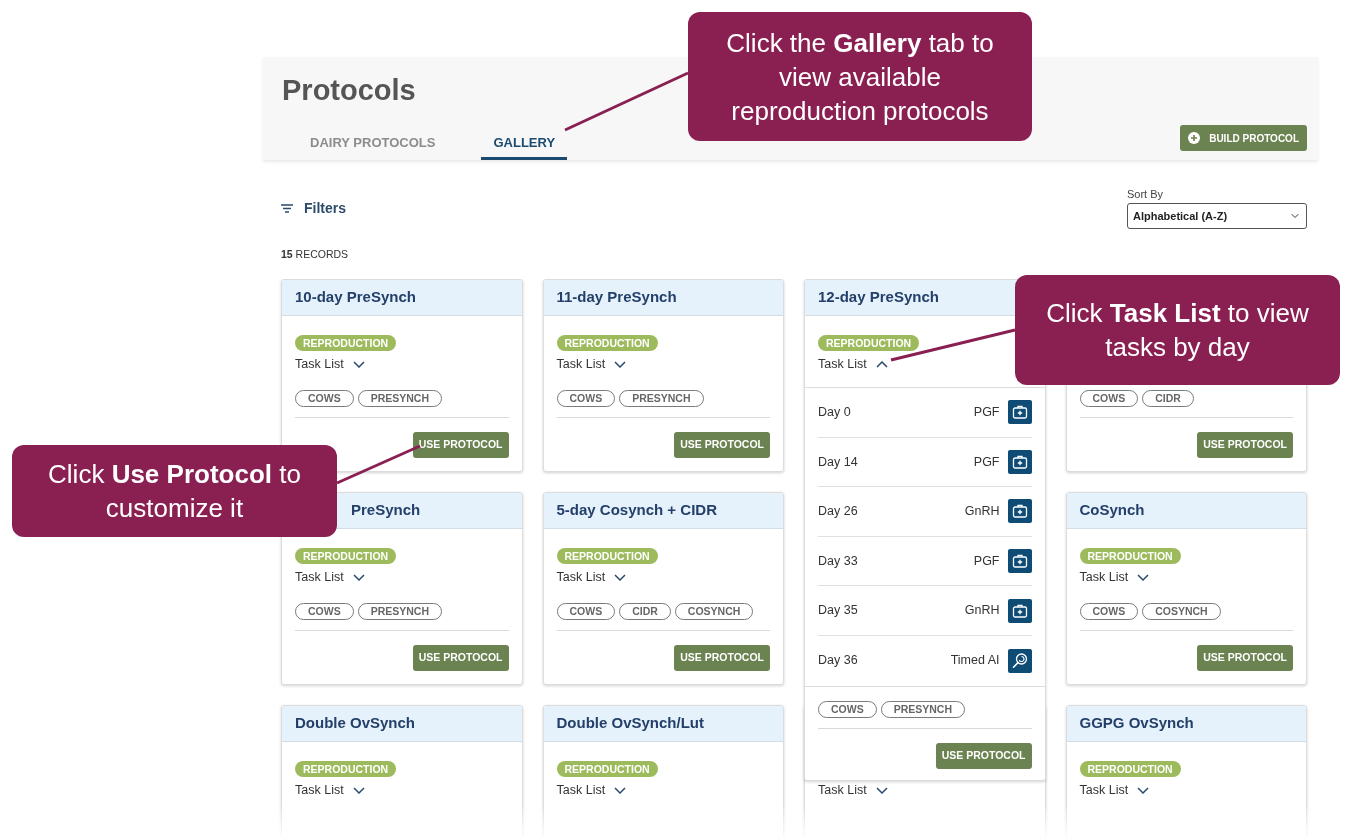 The image size is (1357, 839). What do you see at coordinates (975, 661) in the screenshot?
I see `task-name: Timed AI` at bounding box center [975, 661].